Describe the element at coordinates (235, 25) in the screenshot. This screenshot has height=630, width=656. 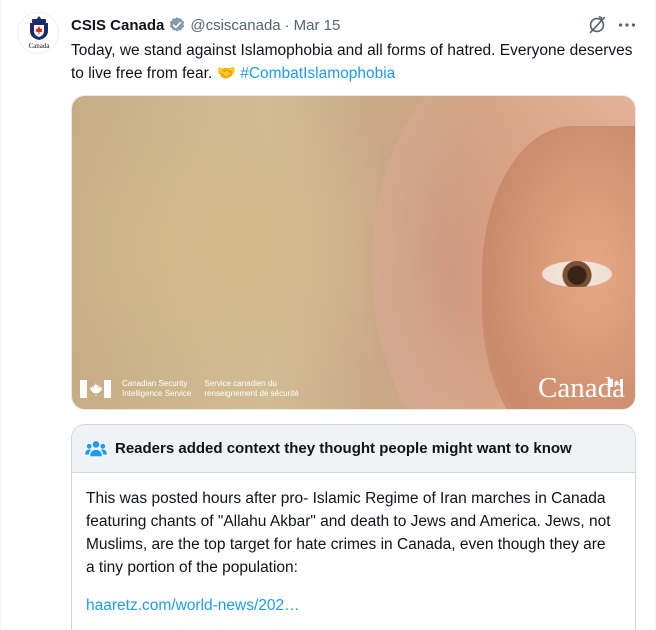
I see `handle: @csiscanada` at that location.